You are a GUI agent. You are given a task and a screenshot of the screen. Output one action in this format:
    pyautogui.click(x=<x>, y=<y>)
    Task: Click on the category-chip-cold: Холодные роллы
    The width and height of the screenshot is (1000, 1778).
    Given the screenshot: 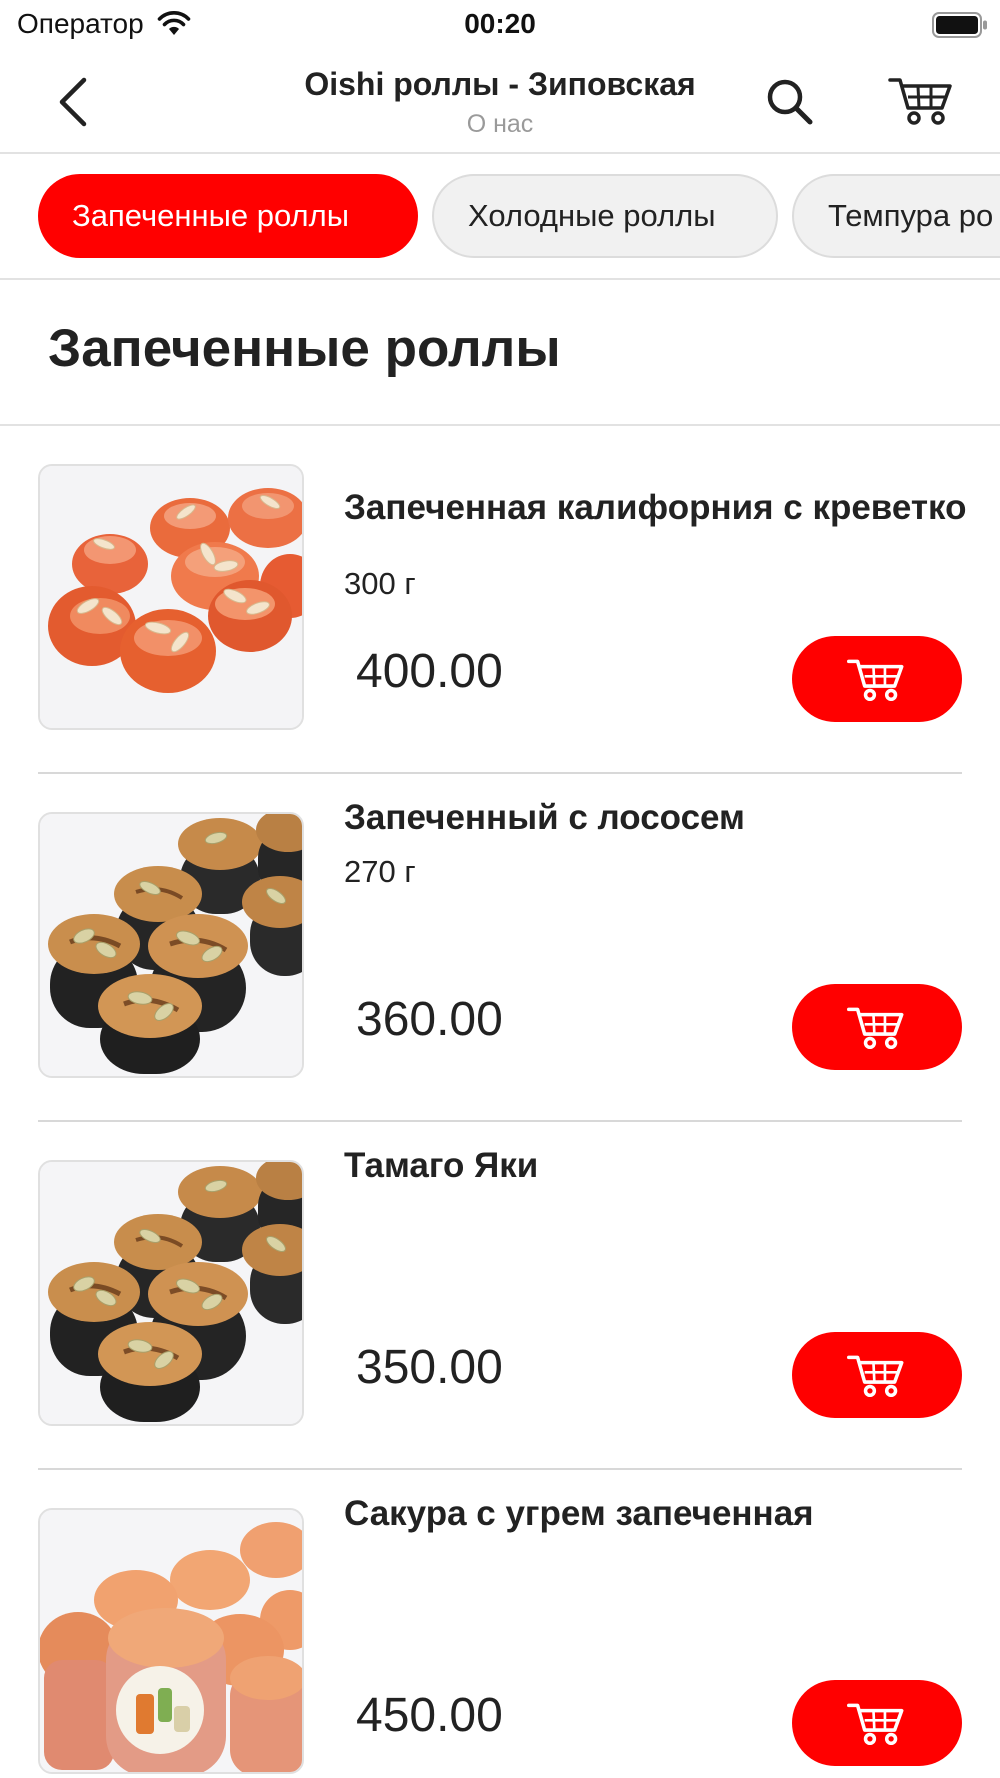 What is the action you would take?
    pyautogui.click(x=605, y=216)
    